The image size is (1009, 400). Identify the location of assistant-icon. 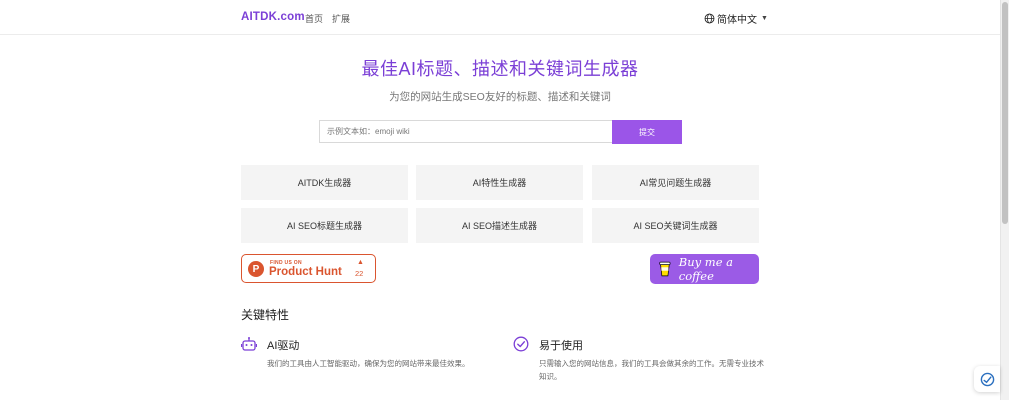
(987, 379).